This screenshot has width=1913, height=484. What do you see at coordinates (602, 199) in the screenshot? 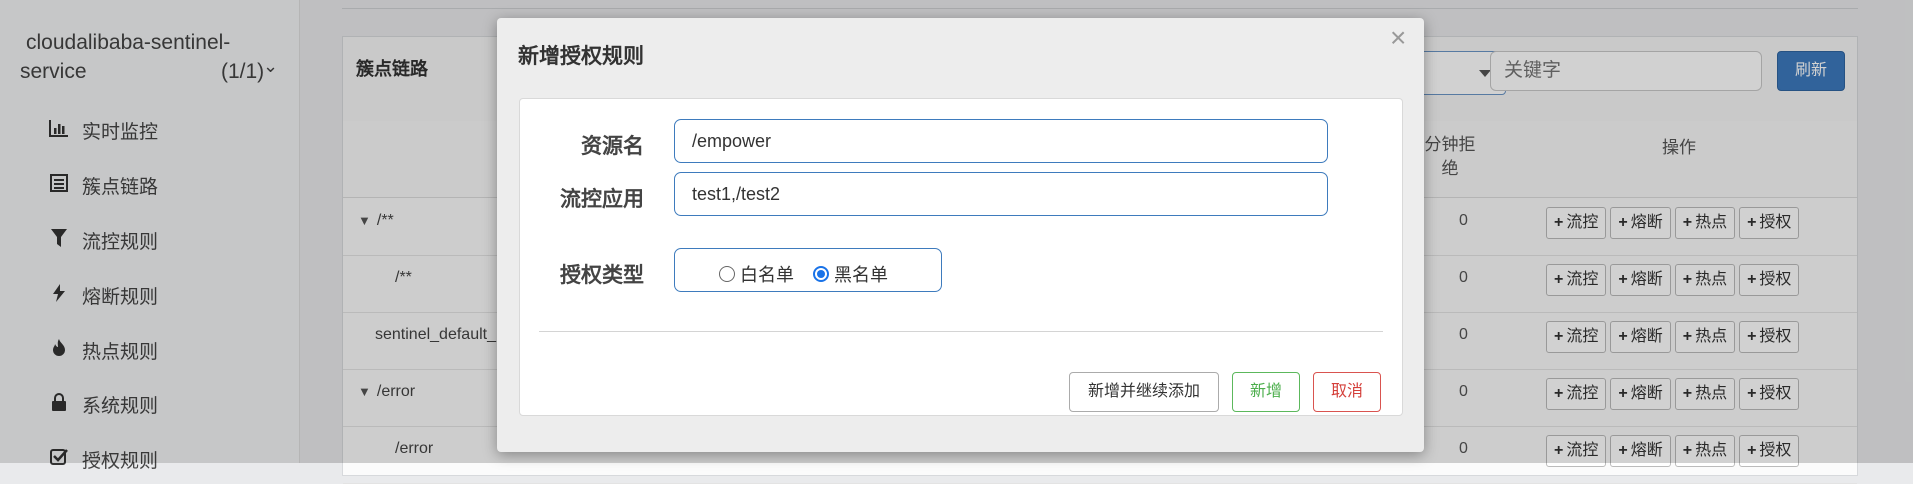
I see `limit-app-label: 流控应用` at bounding box center [602, 199].